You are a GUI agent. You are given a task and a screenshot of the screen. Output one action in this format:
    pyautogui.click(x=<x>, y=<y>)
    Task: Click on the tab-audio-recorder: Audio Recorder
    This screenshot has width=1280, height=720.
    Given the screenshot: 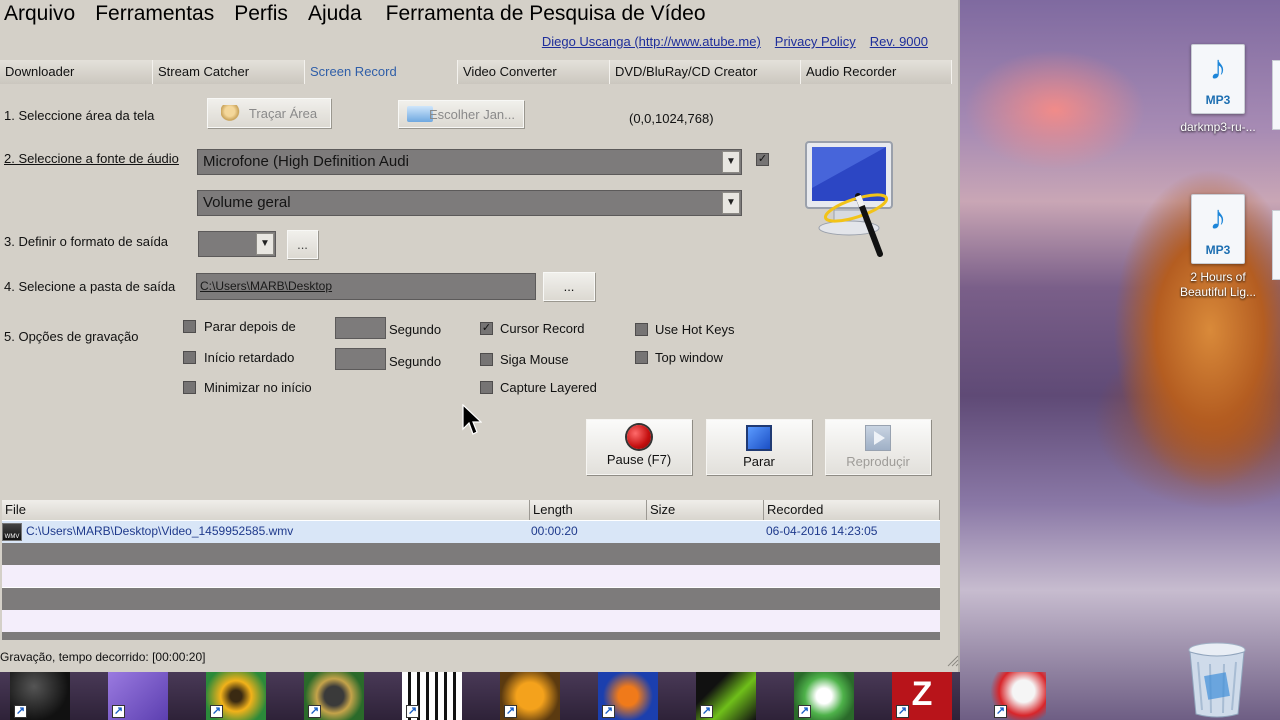 What is the action you would take?
    pyautogui.click(x=876, y=72)
    